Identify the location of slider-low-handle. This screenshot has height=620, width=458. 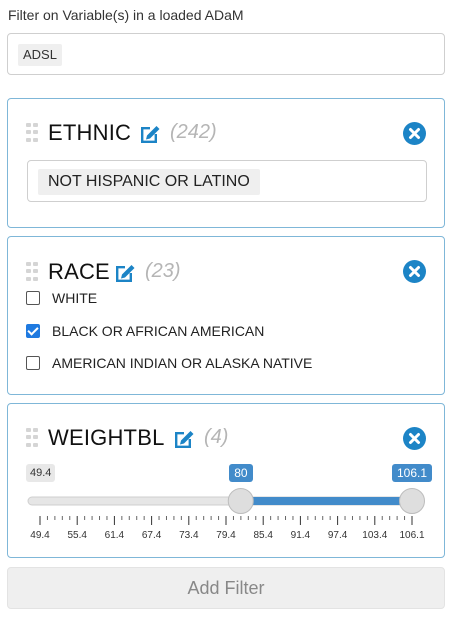
(240, 501).